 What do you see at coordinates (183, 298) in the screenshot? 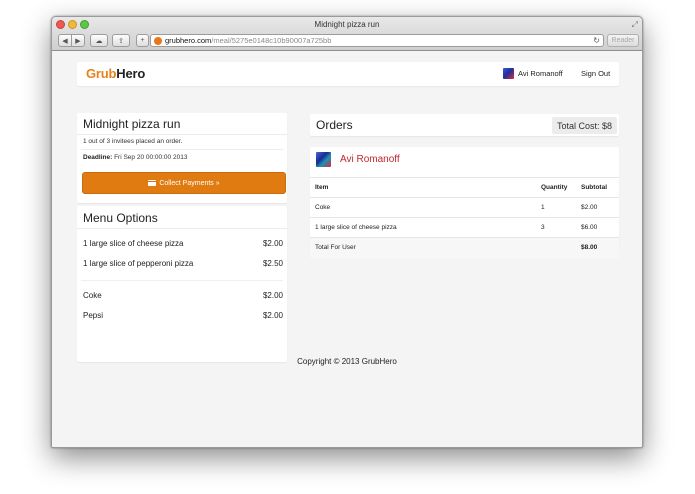
I see `menu-item: Coke $2.00` at bounding box center [183, 298].